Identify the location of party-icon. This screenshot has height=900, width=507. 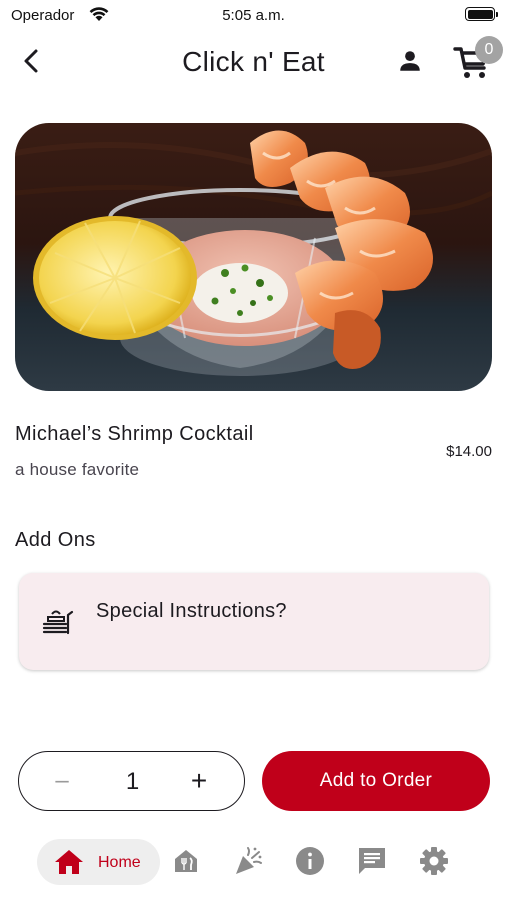
(249, 860).